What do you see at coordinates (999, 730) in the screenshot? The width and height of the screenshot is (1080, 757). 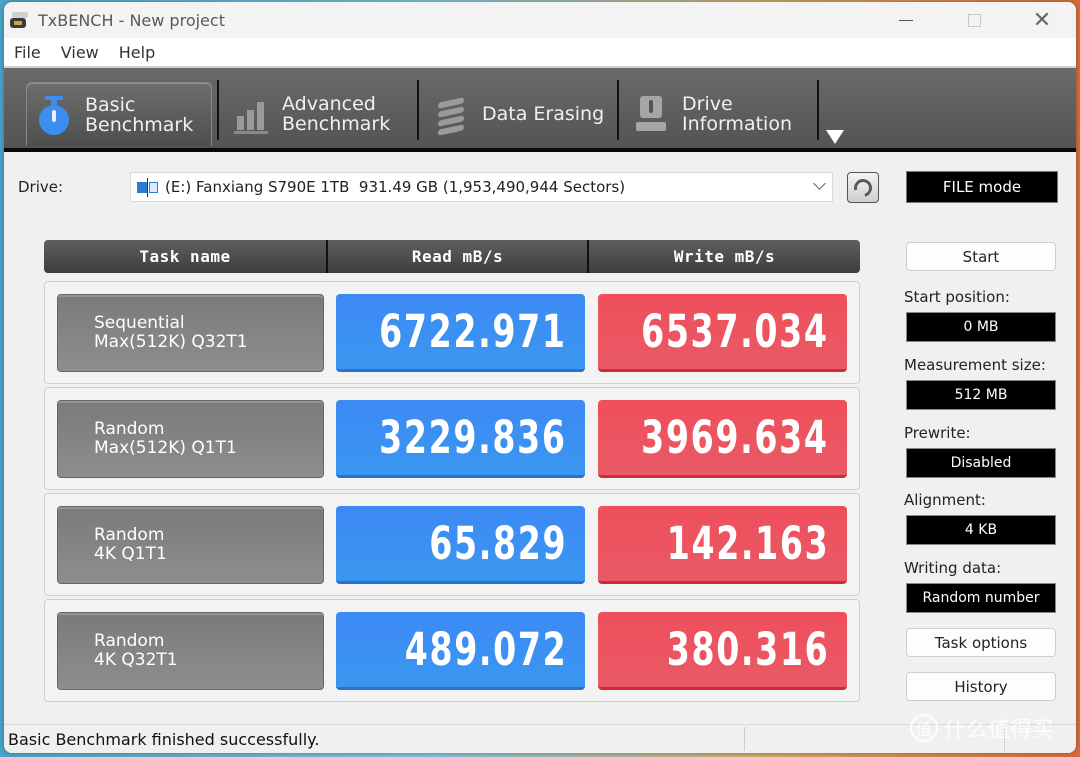 I see `watermark-text: 什么值得买` at bounding box center [999, 730].